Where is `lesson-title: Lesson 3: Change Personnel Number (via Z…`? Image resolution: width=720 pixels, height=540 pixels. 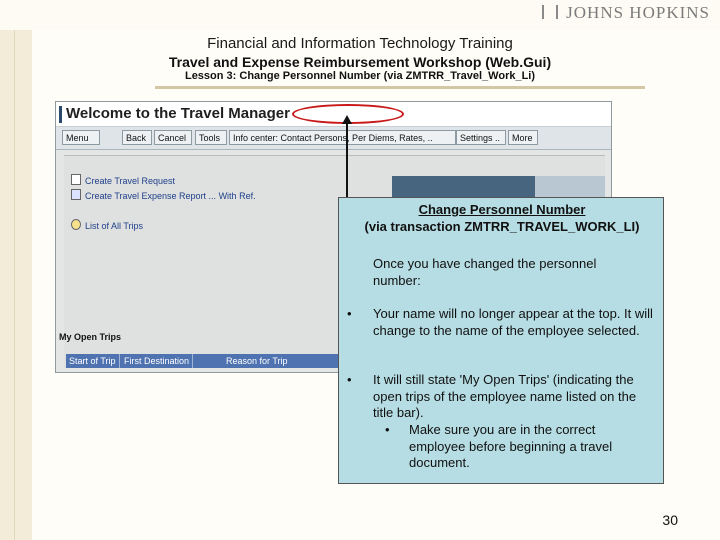
lesson-title: Lesson 3: Change Personnel Number (via Z… is located at coordinates (360, 76).